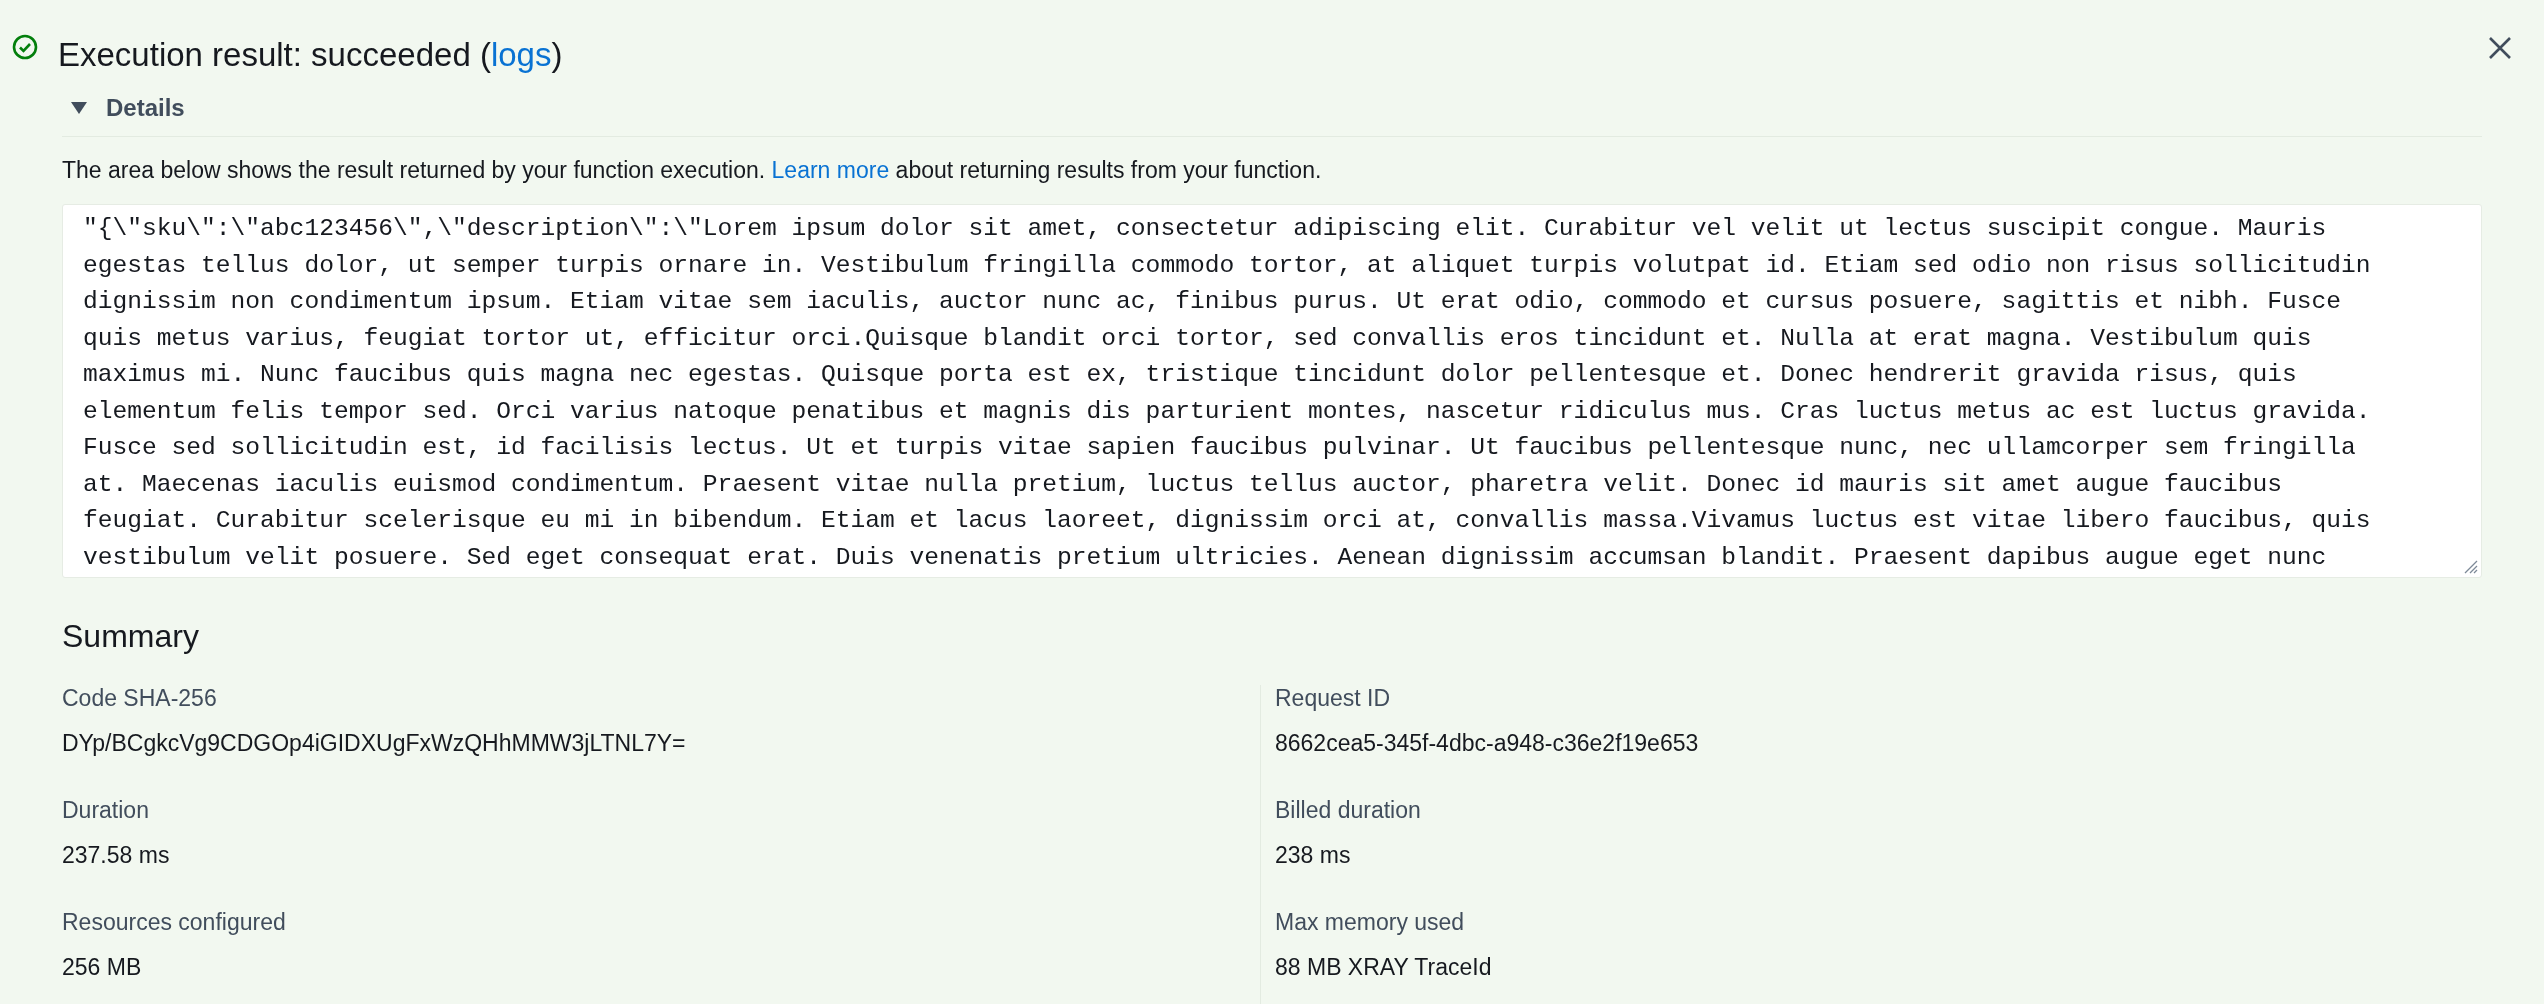 This screenshot has height=1004, width=2544. I want to click on field-label: Code SHA-256, so click(139, 698).